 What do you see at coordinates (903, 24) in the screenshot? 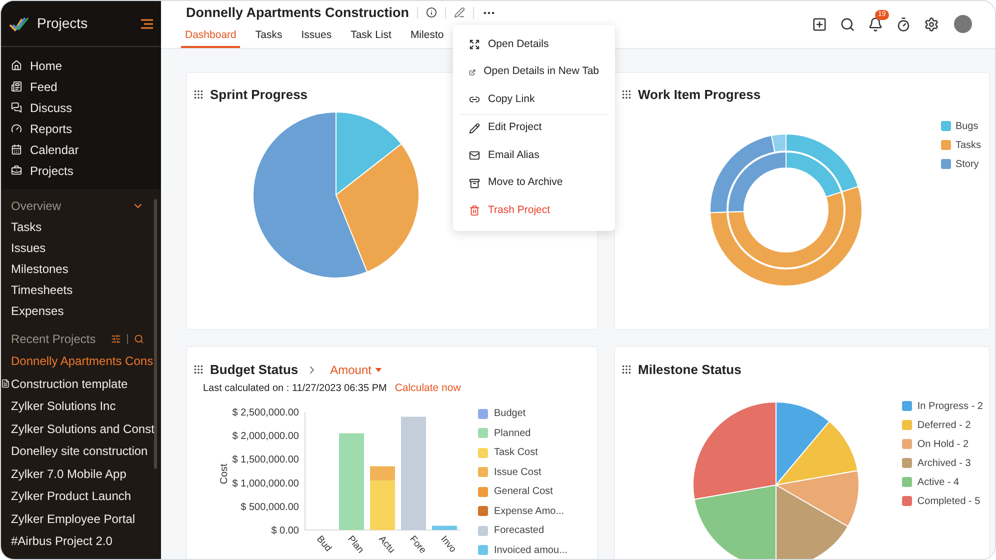
I see `timer-icon` at bounding box center [903, 24].